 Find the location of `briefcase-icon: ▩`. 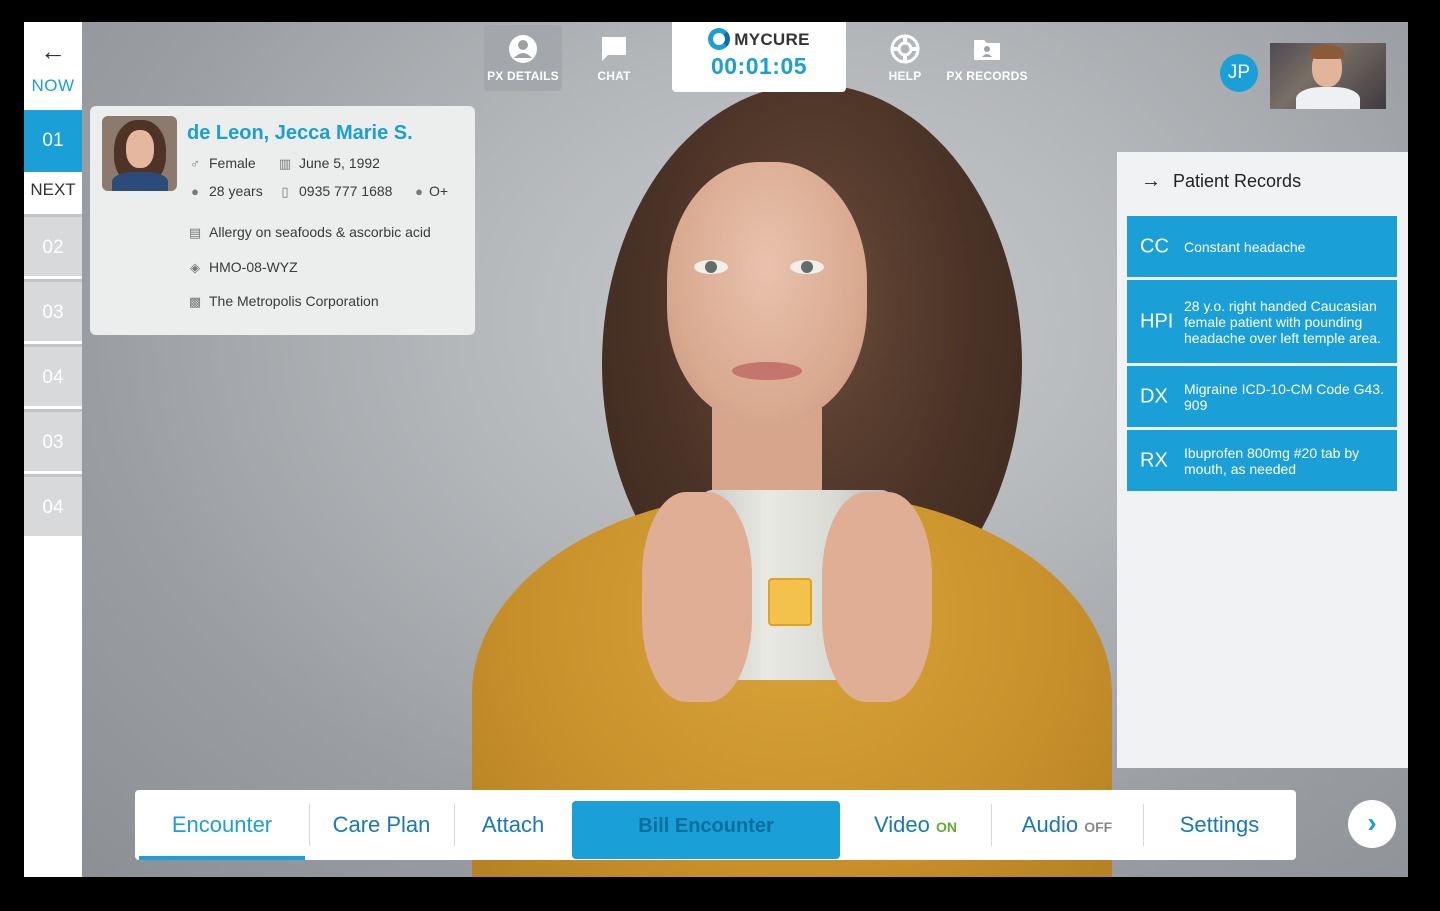

briefcase-icon: ▩ is located at coordinates (195, 301).